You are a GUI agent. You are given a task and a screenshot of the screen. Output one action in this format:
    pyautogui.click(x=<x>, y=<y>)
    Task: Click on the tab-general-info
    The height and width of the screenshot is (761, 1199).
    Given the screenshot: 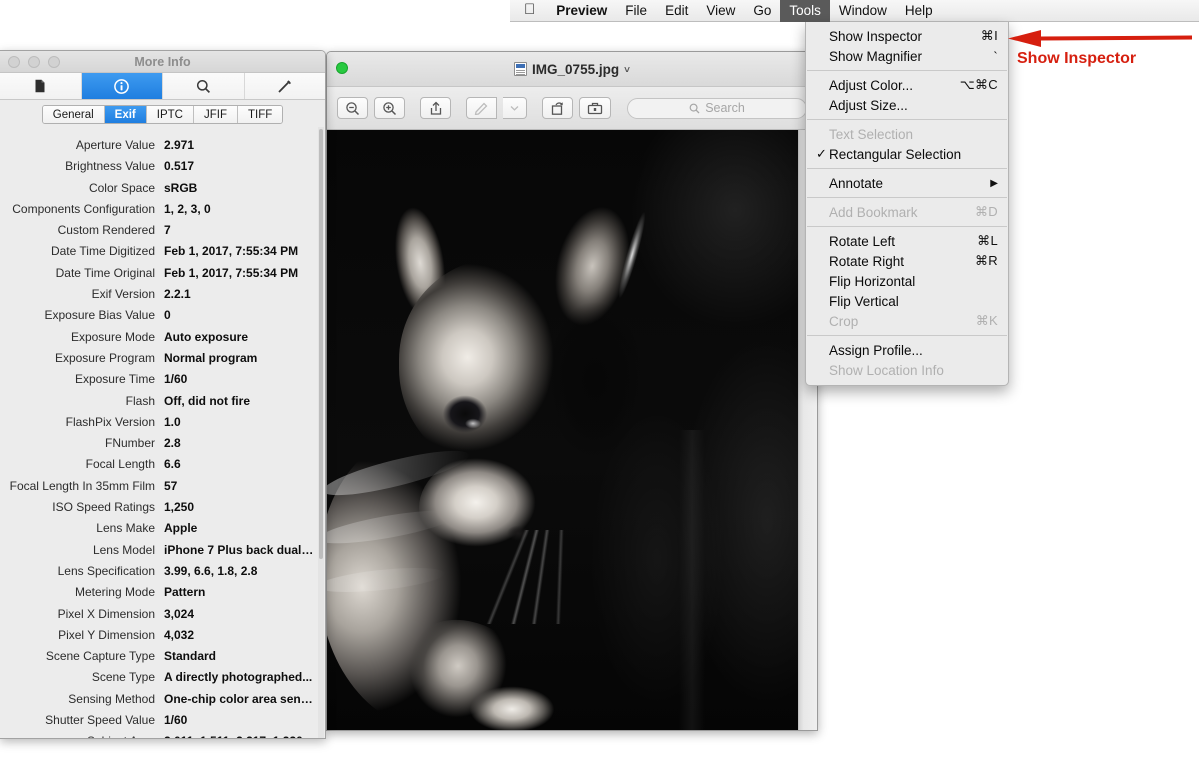 What is the action you would take?
    pyautogui.click(x=41, y=86)
    